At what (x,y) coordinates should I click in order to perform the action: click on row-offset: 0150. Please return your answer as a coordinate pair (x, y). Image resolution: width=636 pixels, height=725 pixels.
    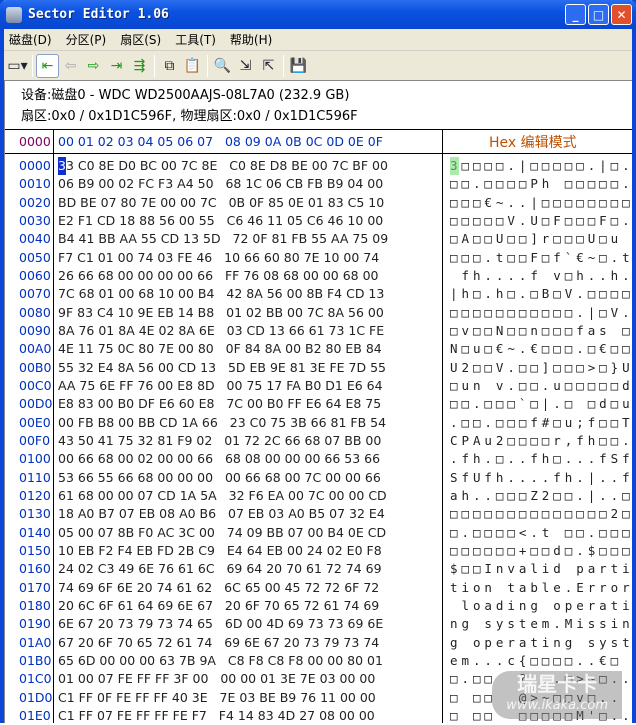
    Looking at the image, I should click on (35, 550).